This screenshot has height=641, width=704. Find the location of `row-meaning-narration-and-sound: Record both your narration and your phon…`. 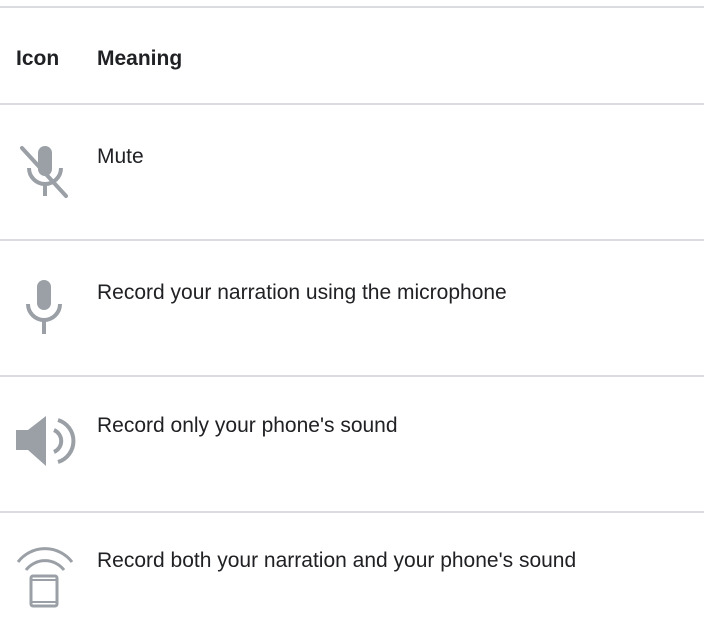

row-meaning-narration-and-sound: Record both your narration and your phon… is located at coordinates (337, 560).